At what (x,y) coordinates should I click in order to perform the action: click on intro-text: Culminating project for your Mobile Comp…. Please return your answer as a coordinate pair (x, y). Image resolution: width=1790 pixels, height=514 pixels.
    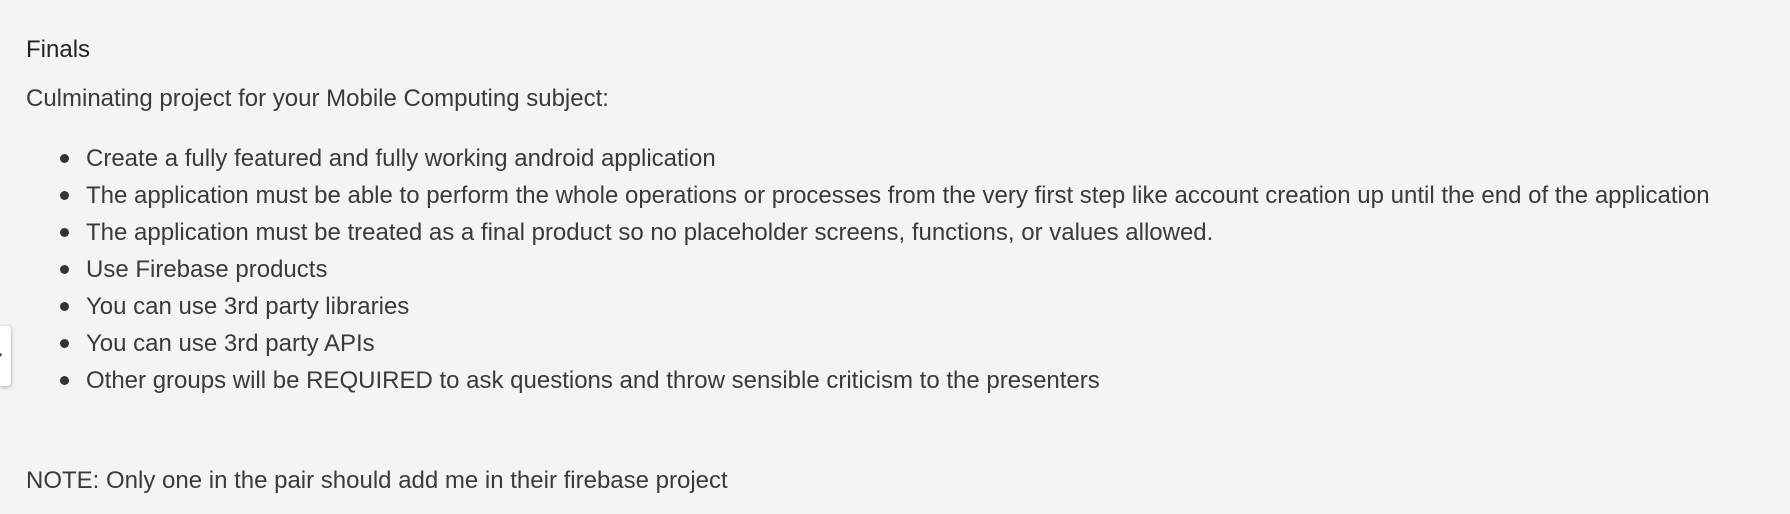
    Looking at the image, I should click on (317, 98).